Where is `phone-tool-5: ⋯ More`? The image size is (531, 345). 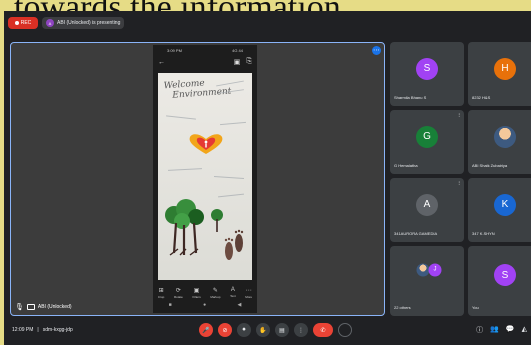
phone-tool-5: ⋯ More is located at coordinates (249, 293).